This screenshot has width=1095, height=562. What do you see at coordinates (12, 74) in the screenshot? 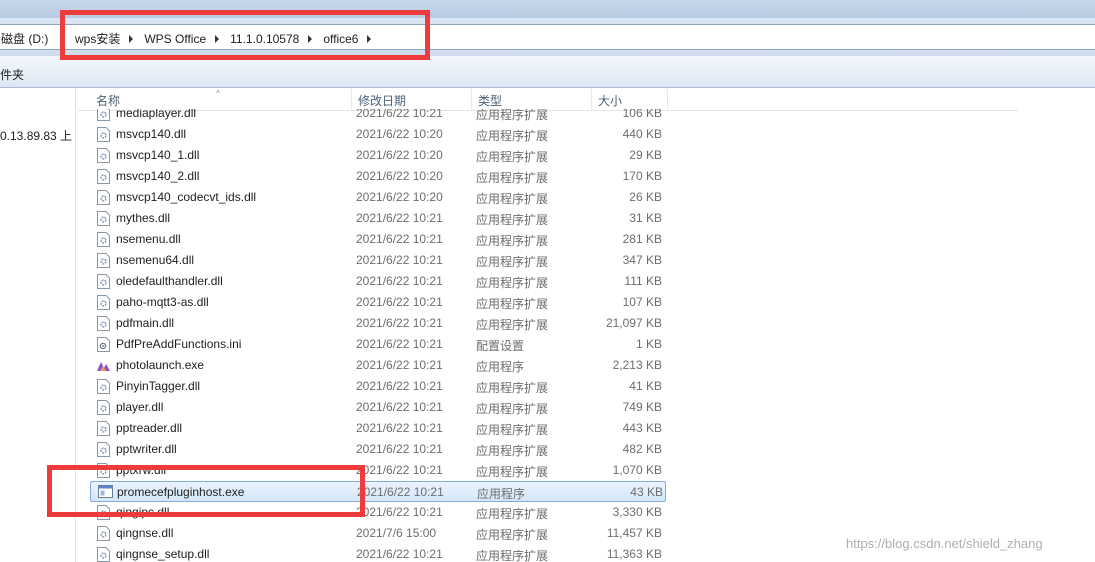
I see `new-folder-button: 件夹` at bounding box center [12, 74].